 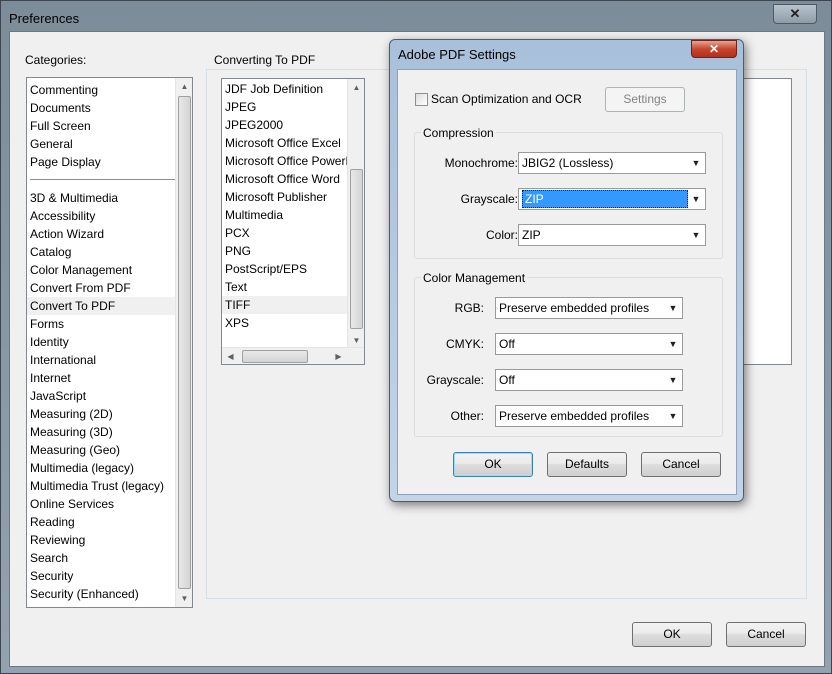 I want to click on list-item: Multimedia (legacy), so click(x=109, y=468).